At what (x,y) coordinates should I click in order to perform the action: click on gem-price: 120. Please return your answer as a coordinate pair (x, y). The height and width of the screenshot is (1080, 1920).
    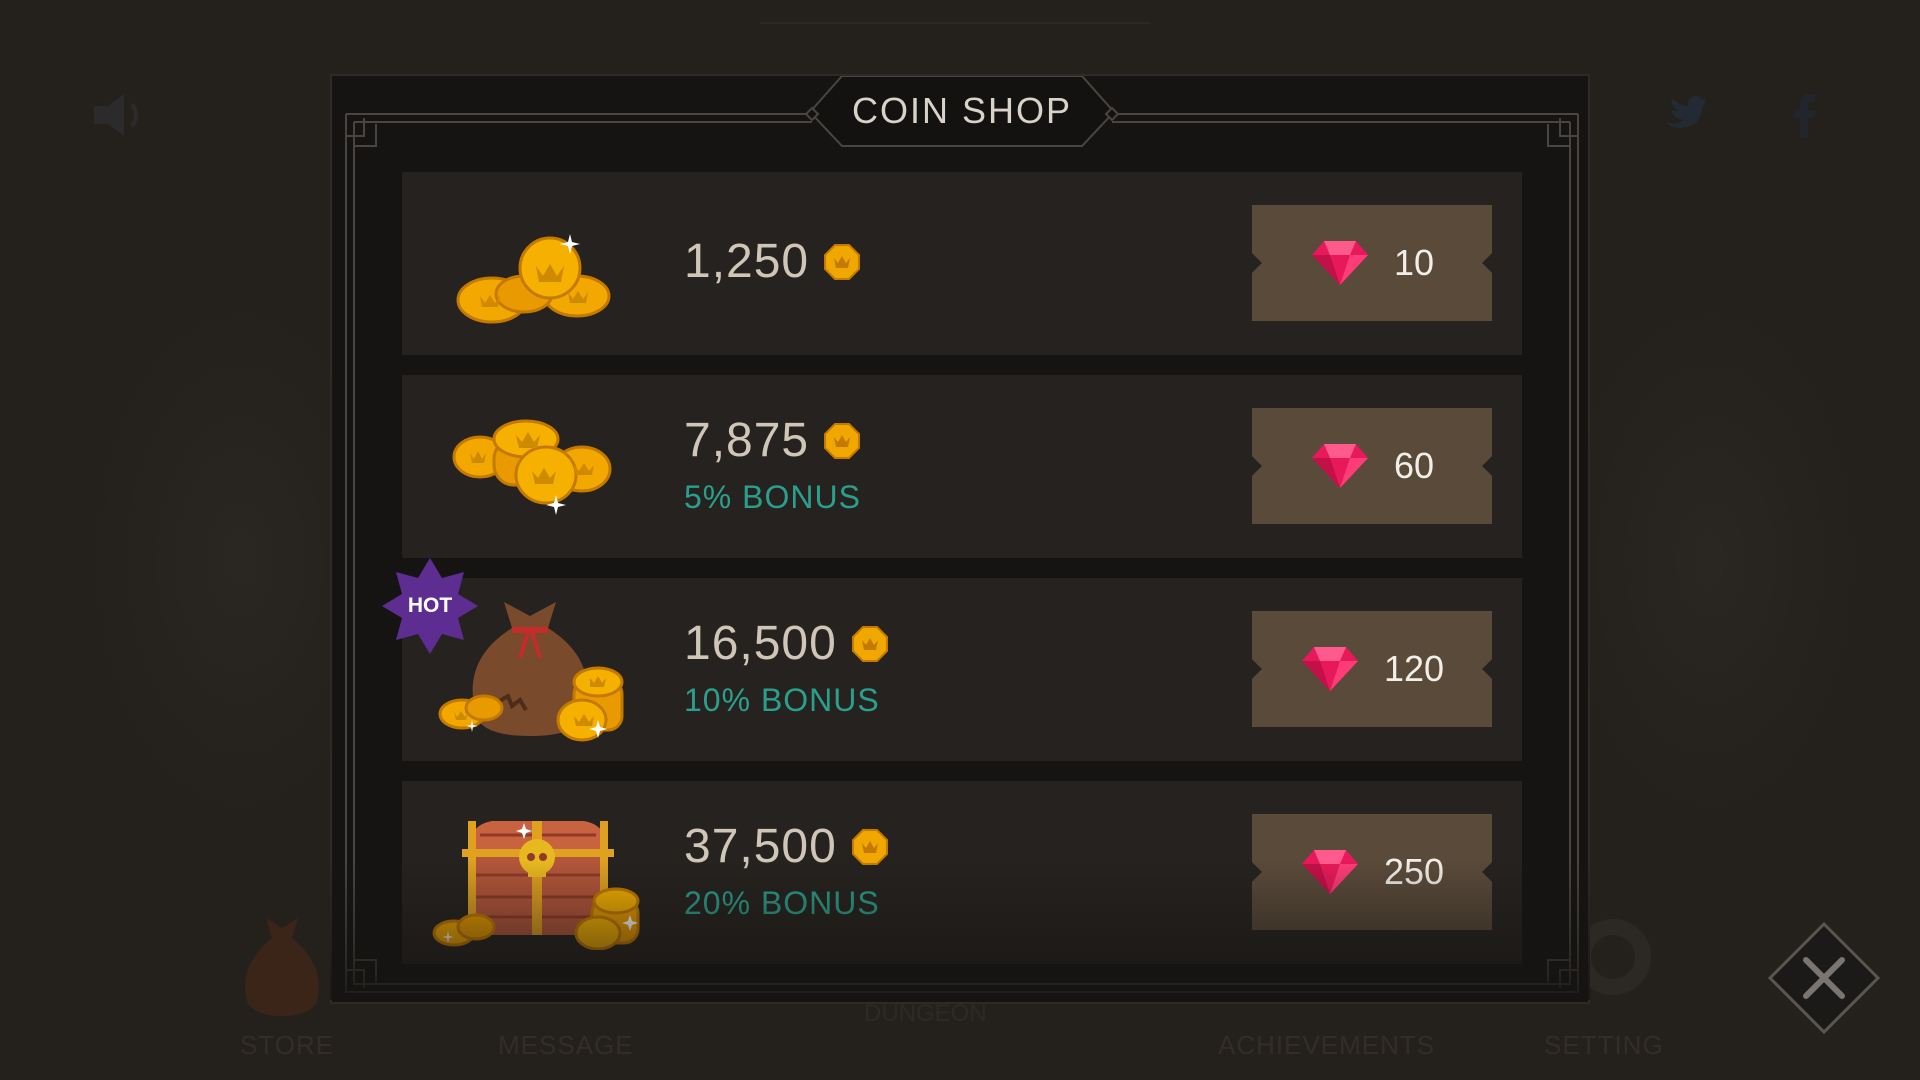
    Looking at the image, I should click on (1414, 668).